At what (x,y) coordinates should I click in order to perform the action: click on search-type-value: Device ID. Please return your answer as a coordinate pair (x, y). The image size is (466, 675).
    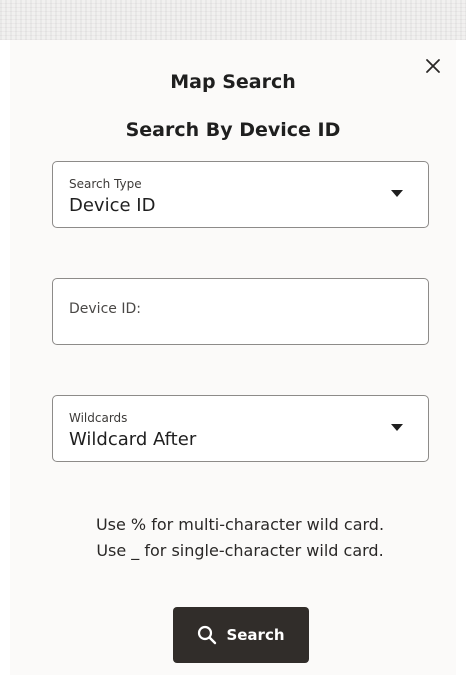
    Looking at the image, I should click on (112, 205).